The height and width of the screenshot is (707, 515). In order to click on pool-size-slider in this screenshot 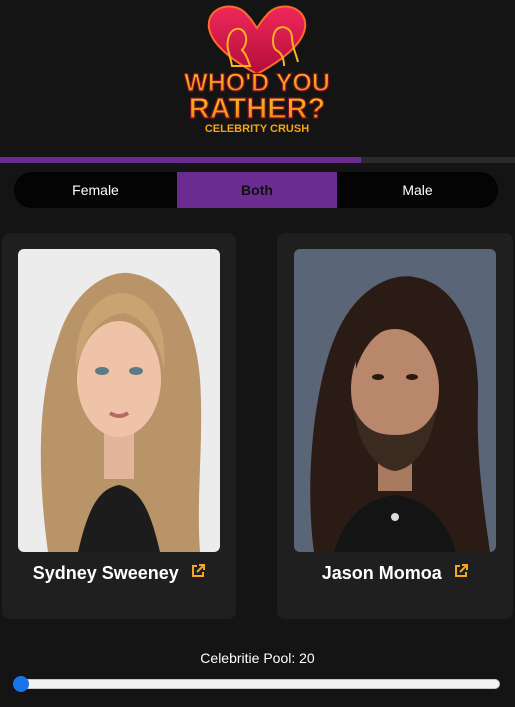, I will do `click(257, 684)`.